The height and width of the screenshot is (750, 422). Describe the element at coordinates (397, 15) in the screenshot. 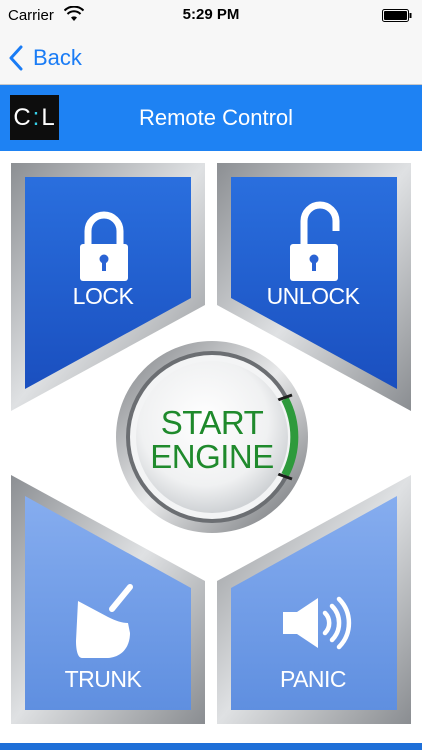

I see `battery-icon` at that location.